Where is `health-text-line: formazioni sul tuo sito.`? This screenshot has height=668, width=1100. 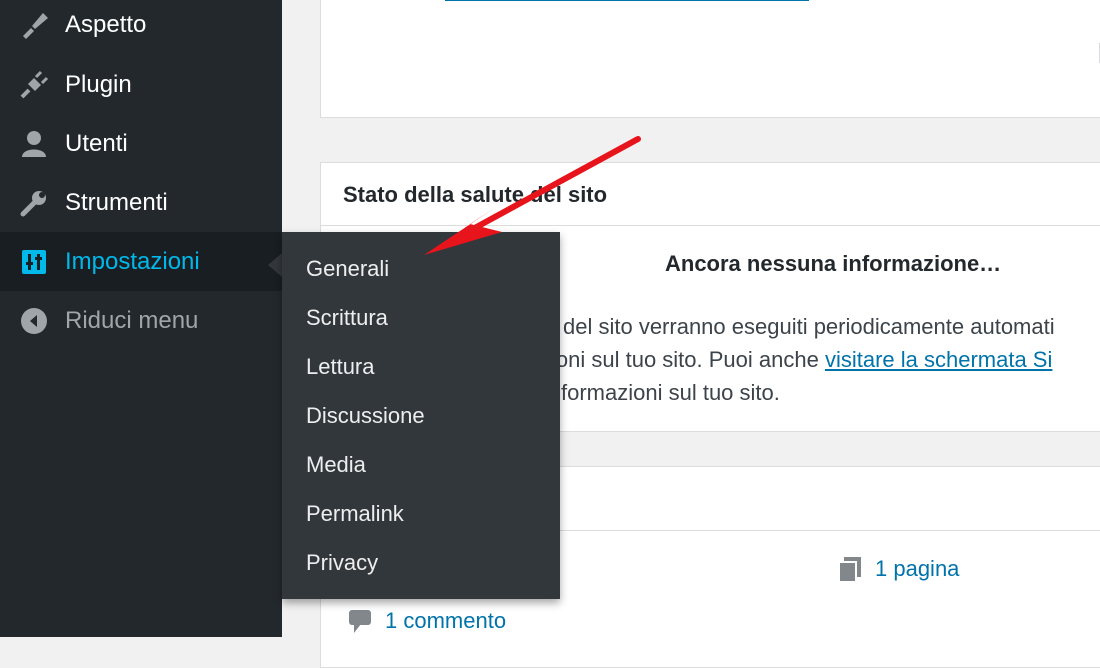 health-text-line: formazioni sul tuo sito. is located at coordinates (670, 392).